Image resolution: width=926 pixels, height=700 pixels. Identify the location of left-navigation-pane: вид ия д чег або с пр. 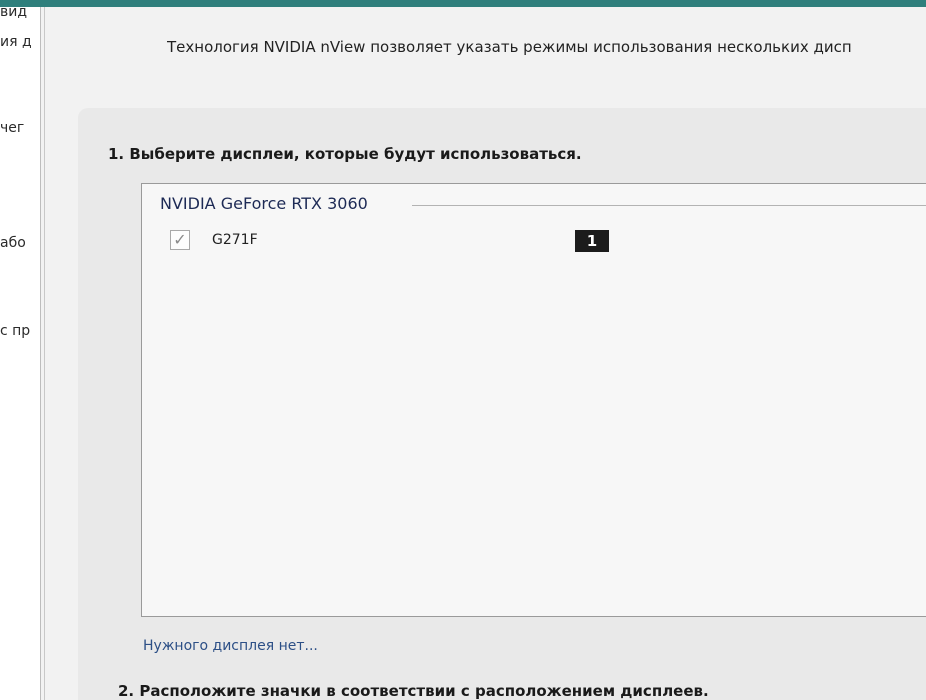
(20, 353).